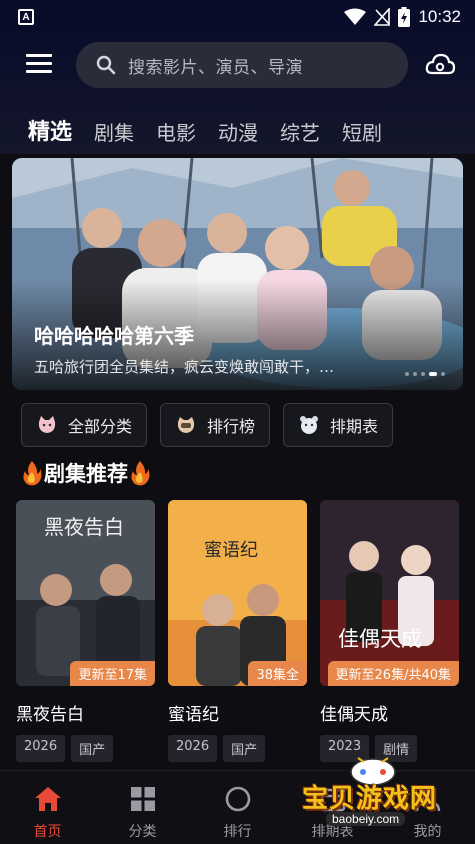 The height and width of the screenshot is (844, 475). I want to click on carousel-indicator, so click(425, 374).